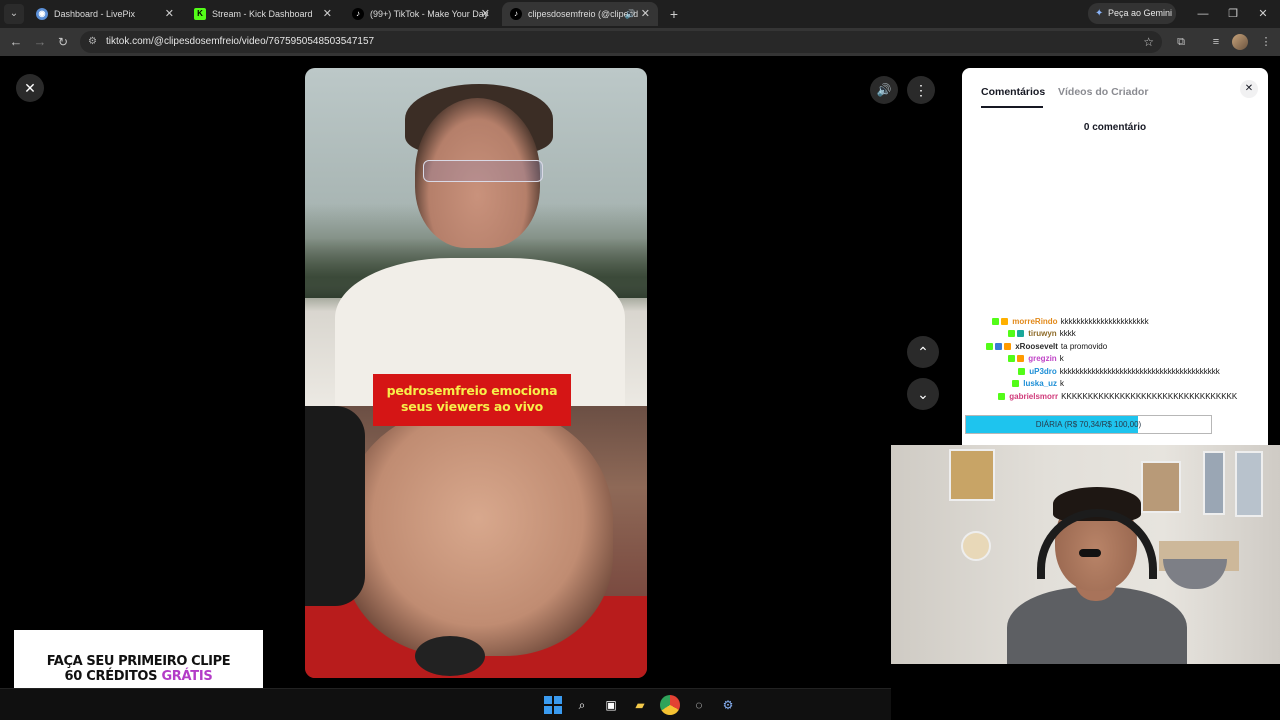 The width and height of the screenshot is (1280, 720). Describe the element at coordinates (1139, 371) in the screenshot. I see `chat-text: kkkkkkkkkkkkkkkkkkkkkkkkkkkkkkkkkkkkkkkk` at that location.